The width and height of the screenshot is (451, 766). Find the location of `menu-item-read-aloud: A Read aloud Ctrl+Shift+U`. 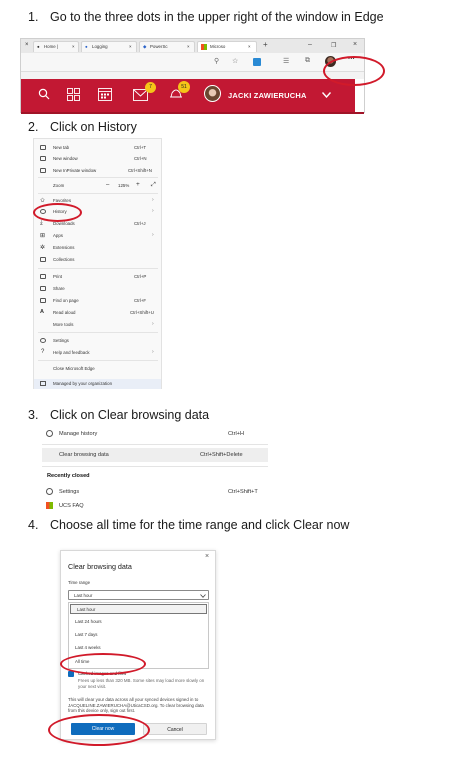

menu-item-read-aloud: A Read aloud Ctrl+Shift+U is located at coordinates (97, 313).